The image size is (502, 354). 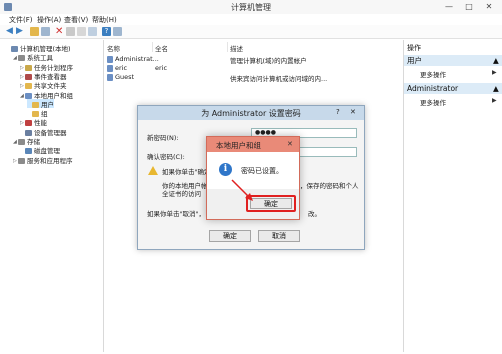 What do you see at coordinates (242, 190) in the screenshot?
I see `annotation-arrow` at bounding box center [242, 190].